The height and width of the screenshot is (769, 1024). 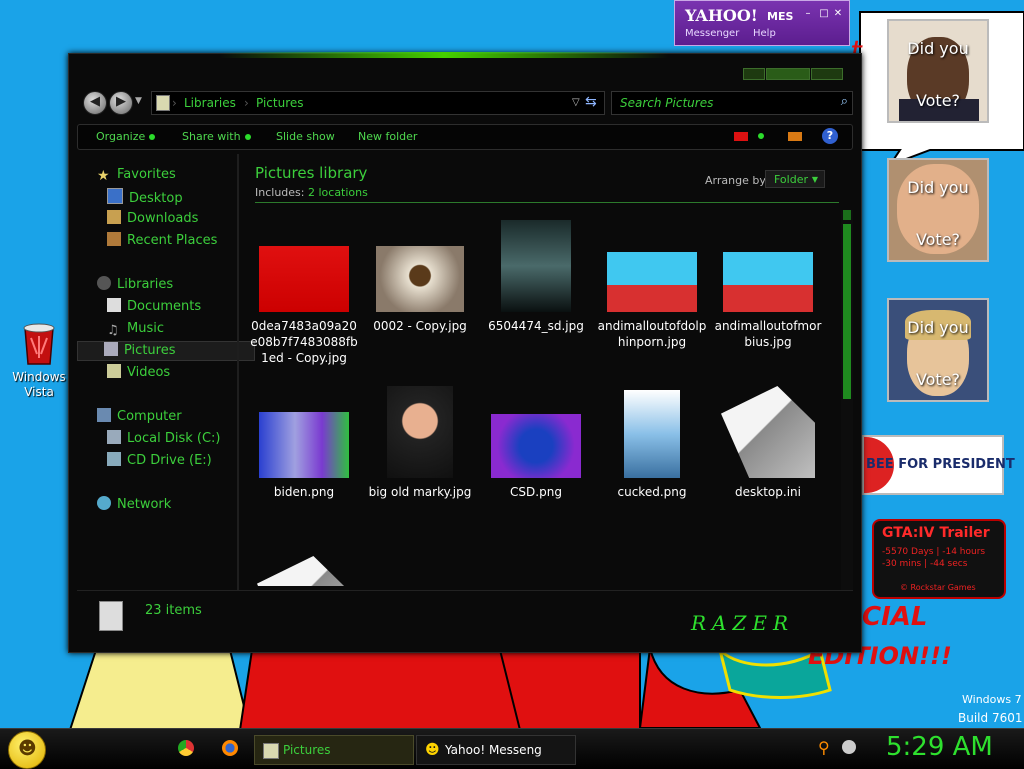 I want to click on search-icon: ⌕, so click(x=844, y=101).